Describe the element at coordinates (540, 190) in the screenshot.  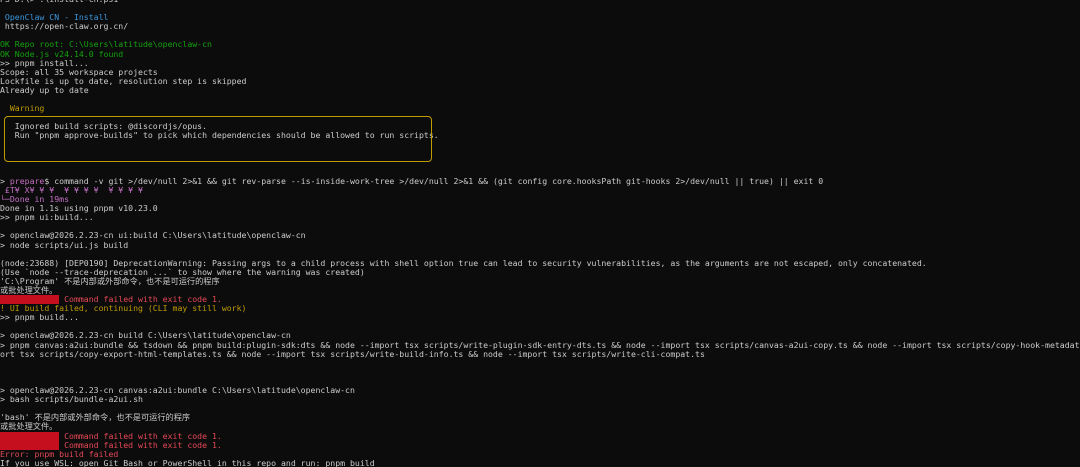
I see `terminal-line: £T¥ X¥ ¥ ¥ ¥ ¥ ¥ ¥ ¥ ¥ ¥ ¥` at that location.